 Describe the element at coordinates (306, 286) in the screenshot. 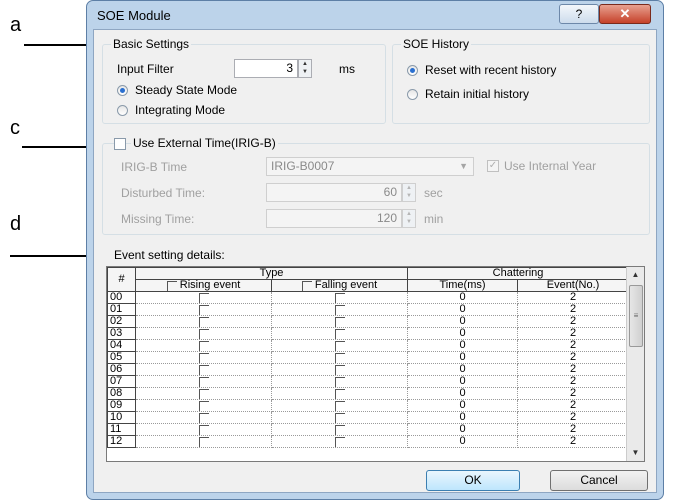

I see `falling-all-checkbox` at that location.